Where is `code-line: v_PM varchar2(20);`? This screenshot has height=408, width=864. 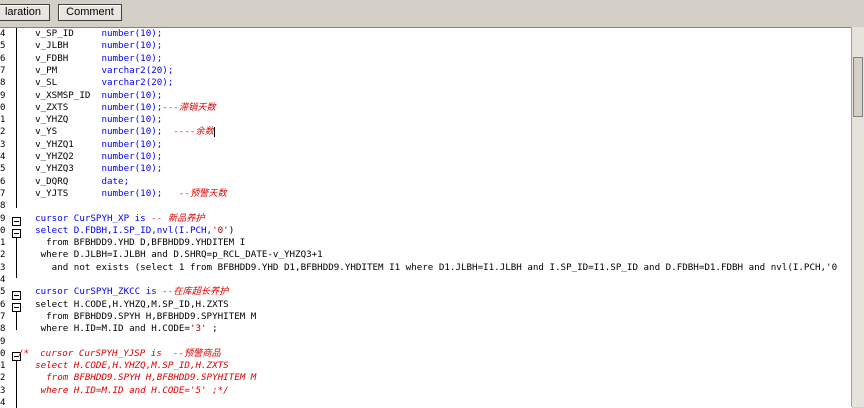
code-line: v_PM varchar2(20); is located at coordinates (99, 70).